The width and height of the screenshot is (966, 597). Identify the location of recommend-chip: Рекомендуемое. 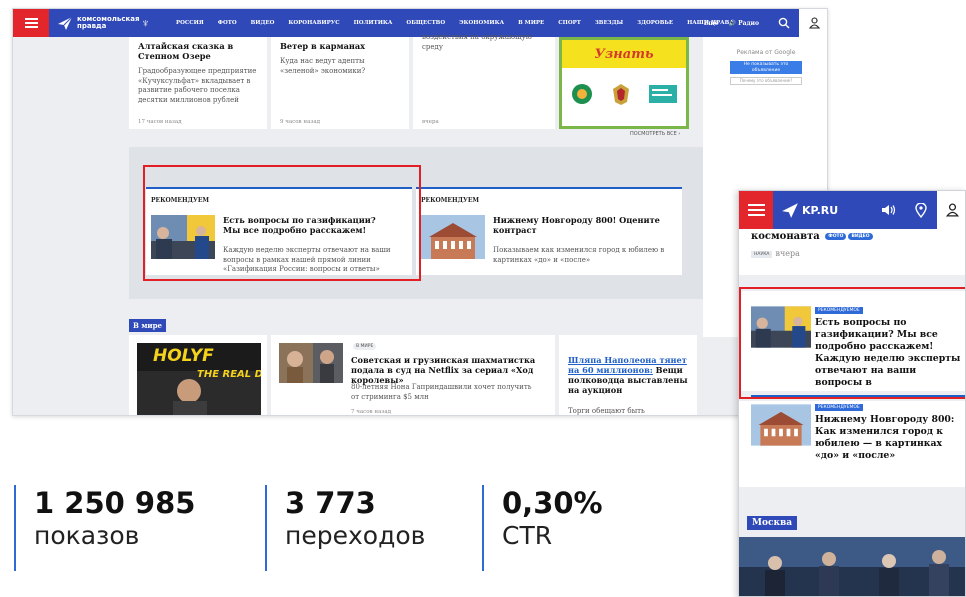
(839, 407).